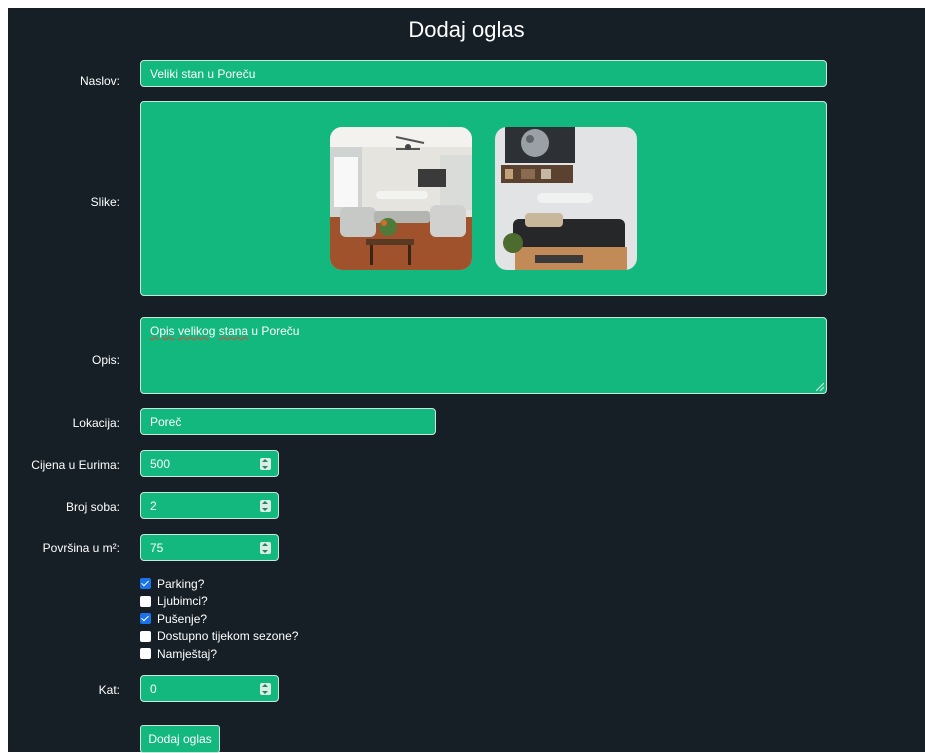 The width and height of the screenshot is (925, 753). I want to click on naslov-value: Veliki stan u Poreču, so click(203, 74).